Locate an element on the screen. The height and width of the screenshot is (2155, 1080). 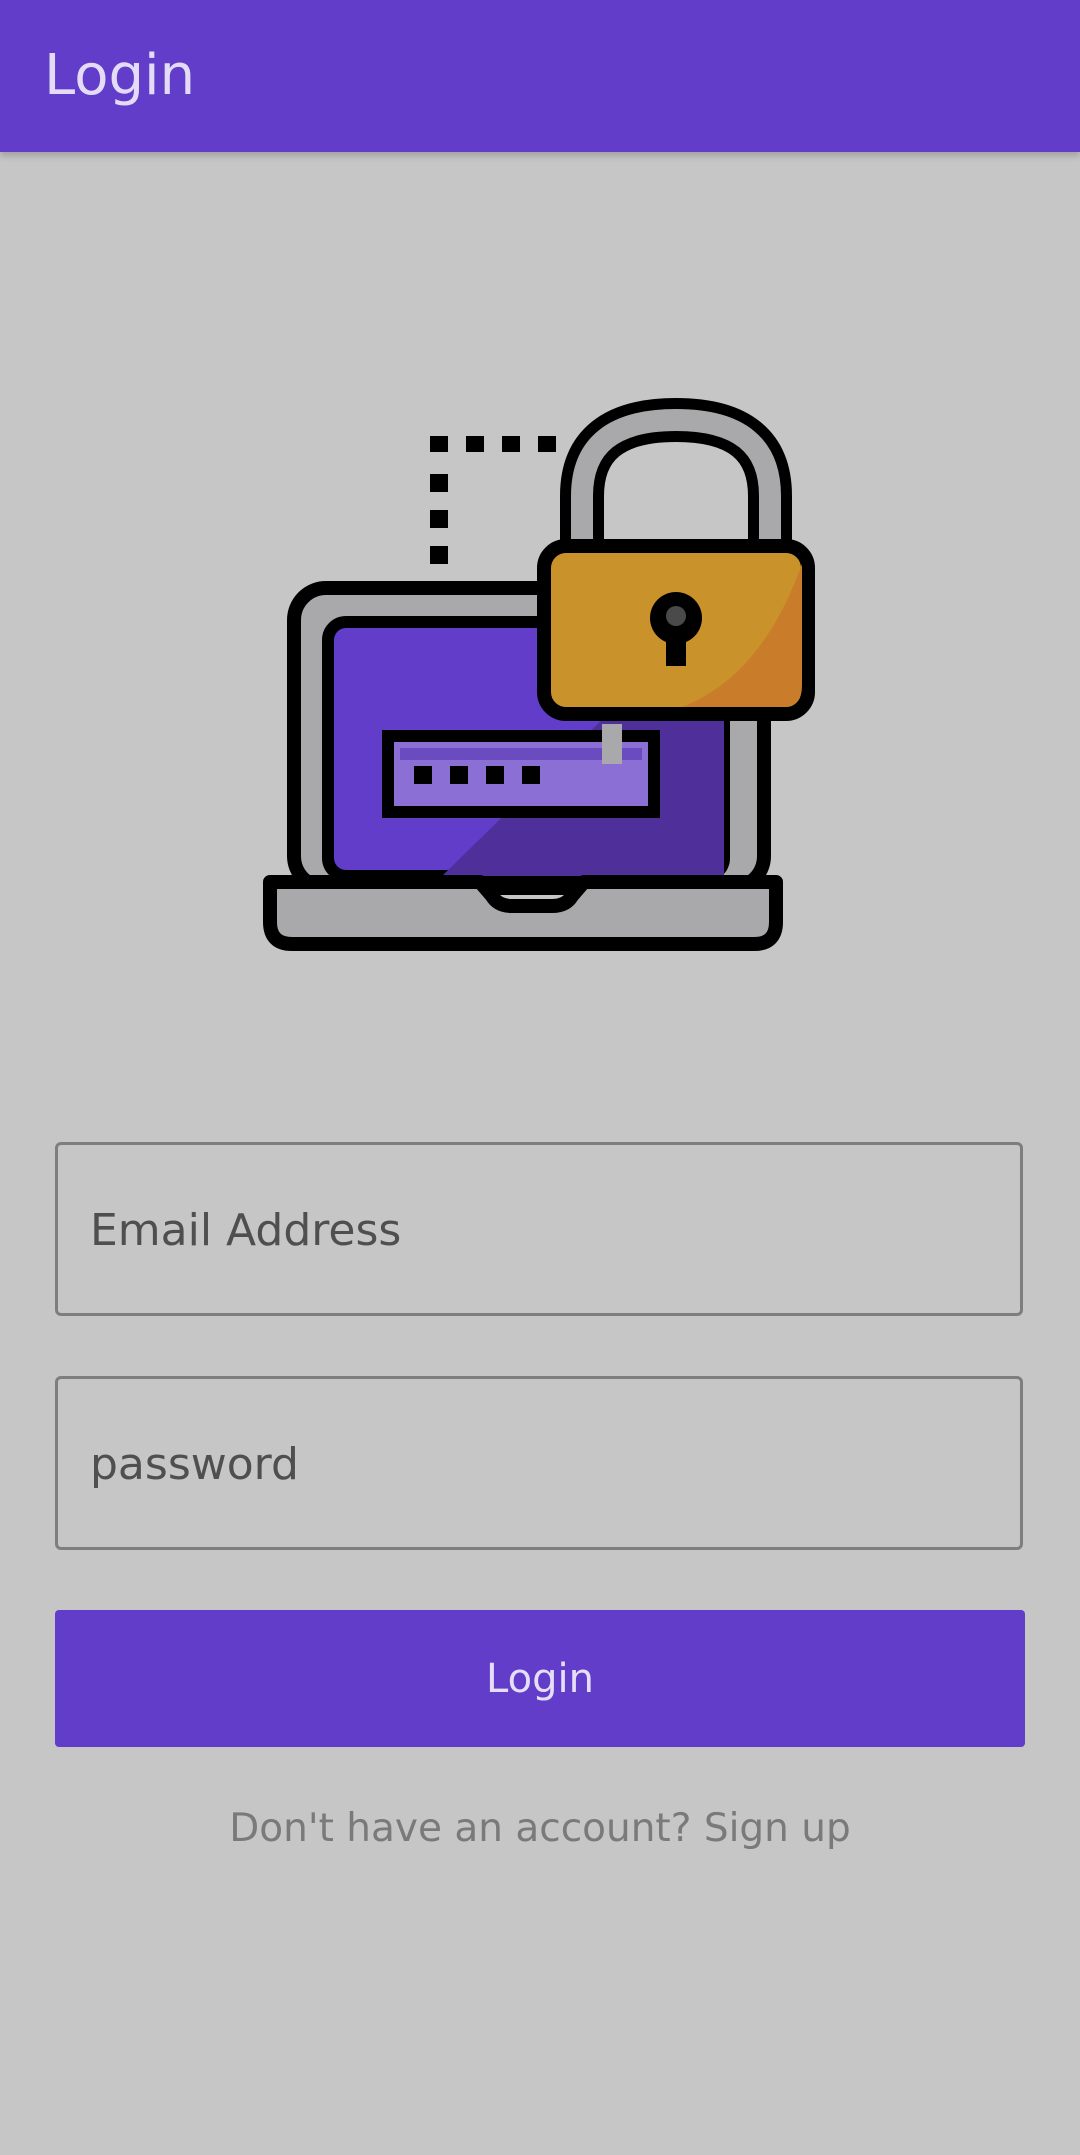
page-title: Login is located at coordinates (120, 75).